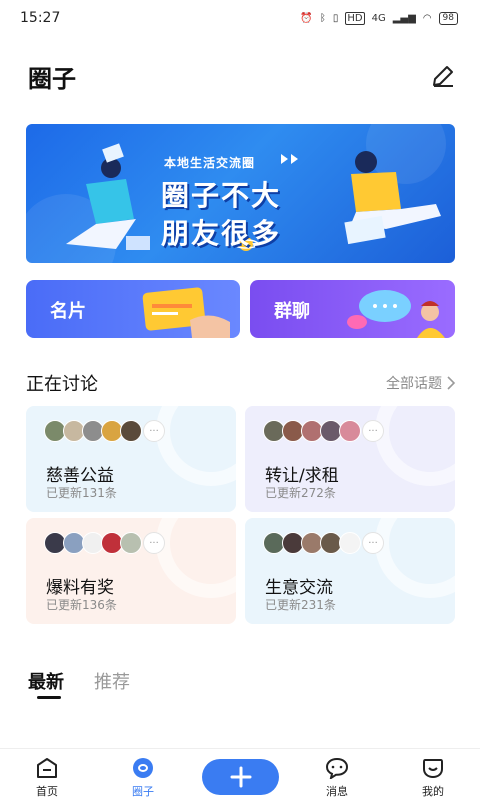  Describe the element at coordinates (62, 384) in the screenshot. I see `section-title: 正在讨论` at that location.